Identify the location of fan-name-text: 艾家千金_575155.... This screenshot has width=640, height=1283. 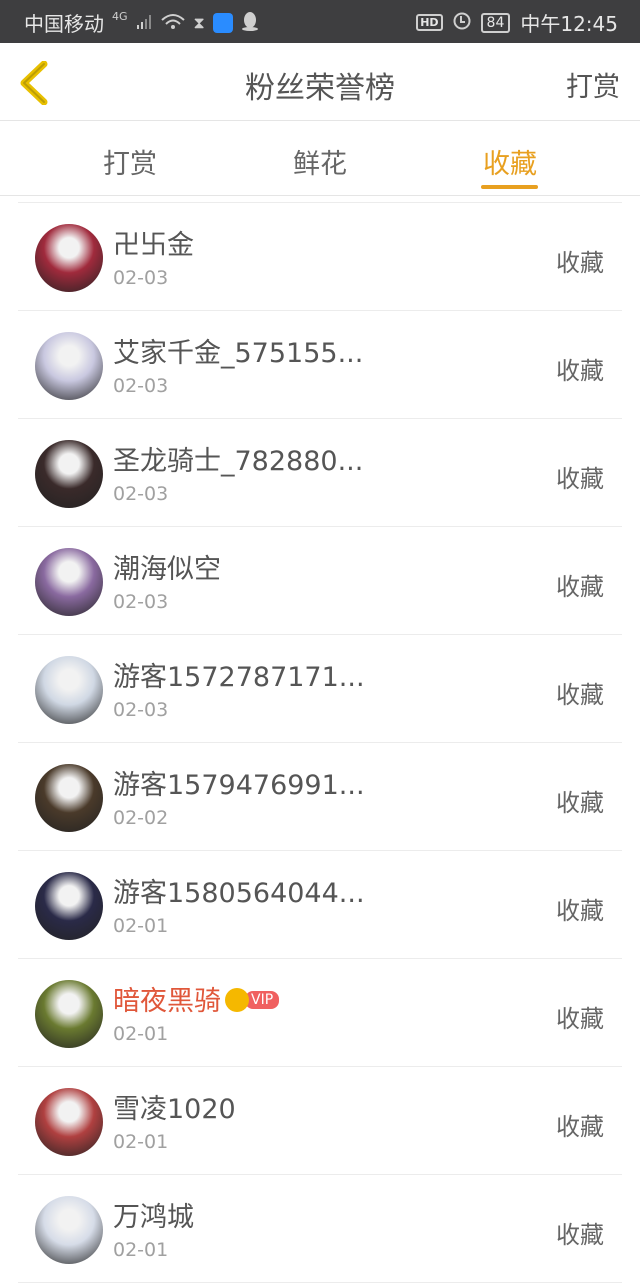
(238, 353).